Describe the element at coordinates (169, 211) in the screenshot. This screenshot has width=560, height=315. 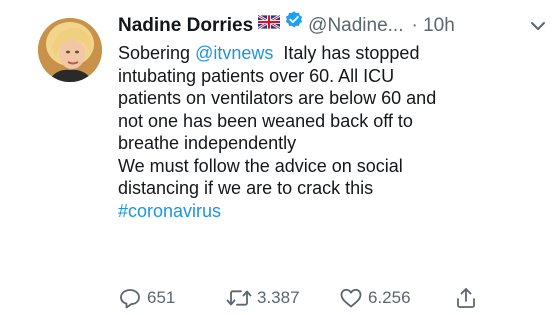
I see `hashtag-link-coronavirus: #coronavirus` at that location.